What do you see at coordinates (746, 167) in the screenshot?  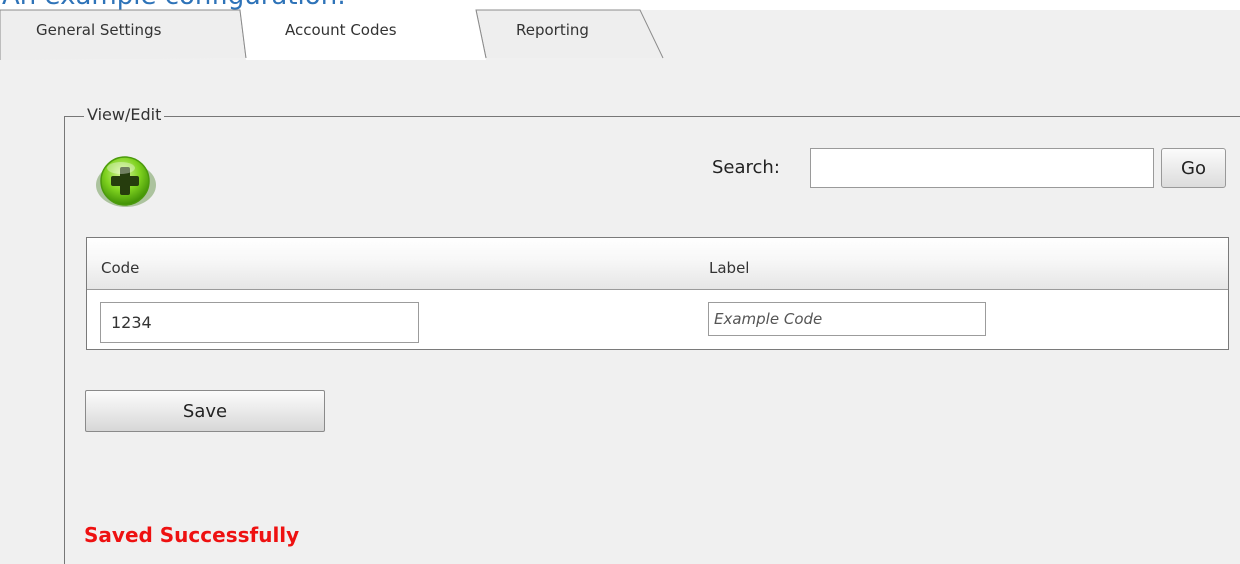 I see `search-label: Search:` at bounding box center [746, 167].